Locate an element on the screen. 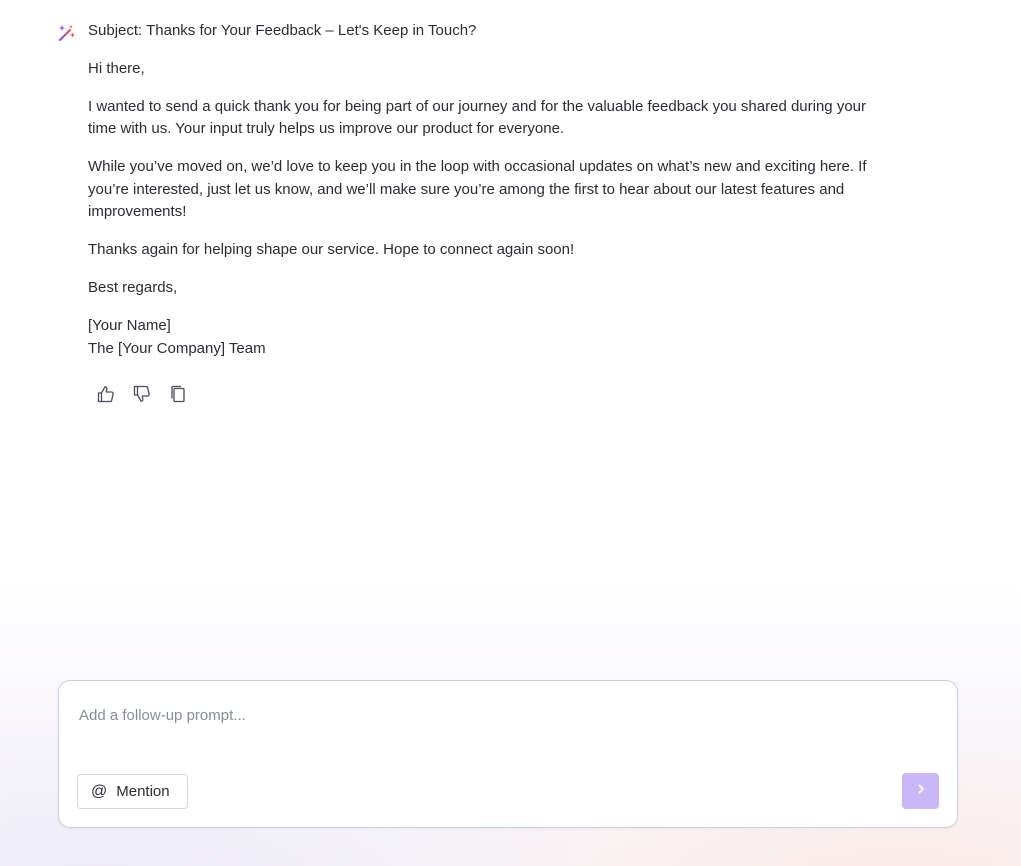 This screenshot has width=1021, height=866. follow-up-prompt-input is located at coordinates (499, 715).